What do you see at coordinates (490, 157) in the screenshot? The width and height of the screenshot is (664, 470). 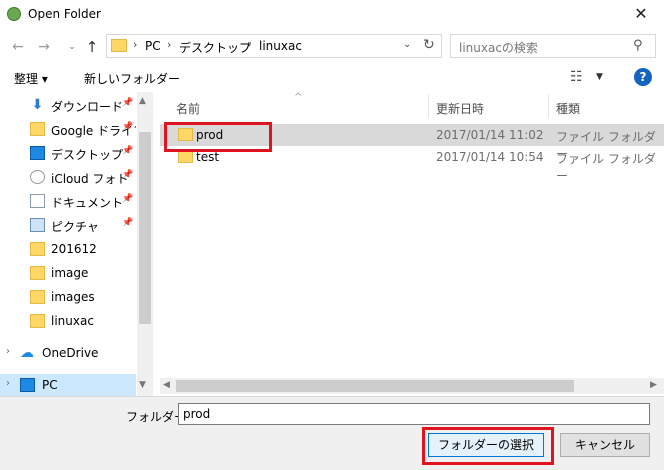 I see `file-date: 2017/01/14 10:54` at bounding box center [490, 157].